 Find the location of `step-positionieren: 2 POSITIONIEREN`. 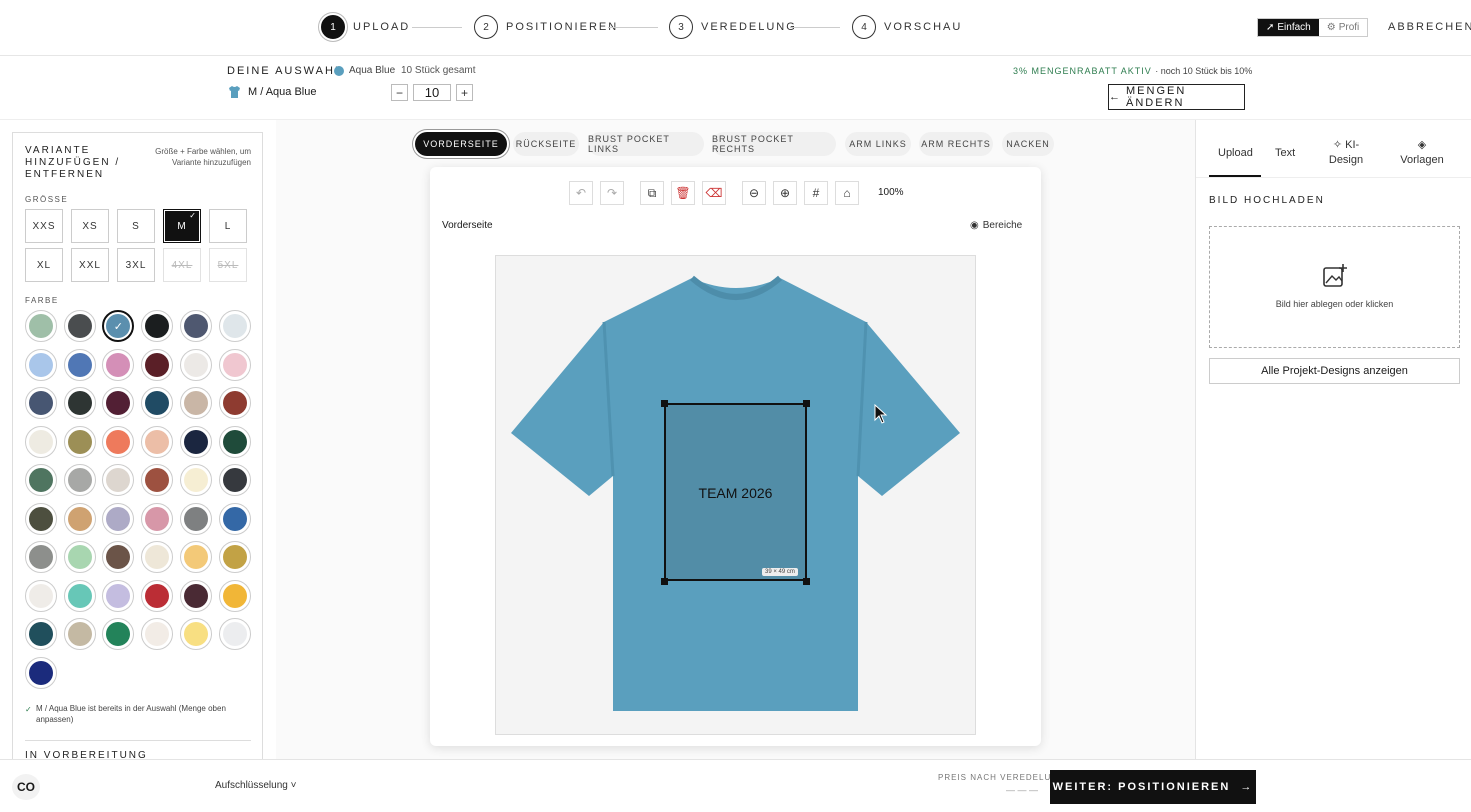

step-positionieren: 2 POSITIONIEREN is located at coordinates (546, 27).